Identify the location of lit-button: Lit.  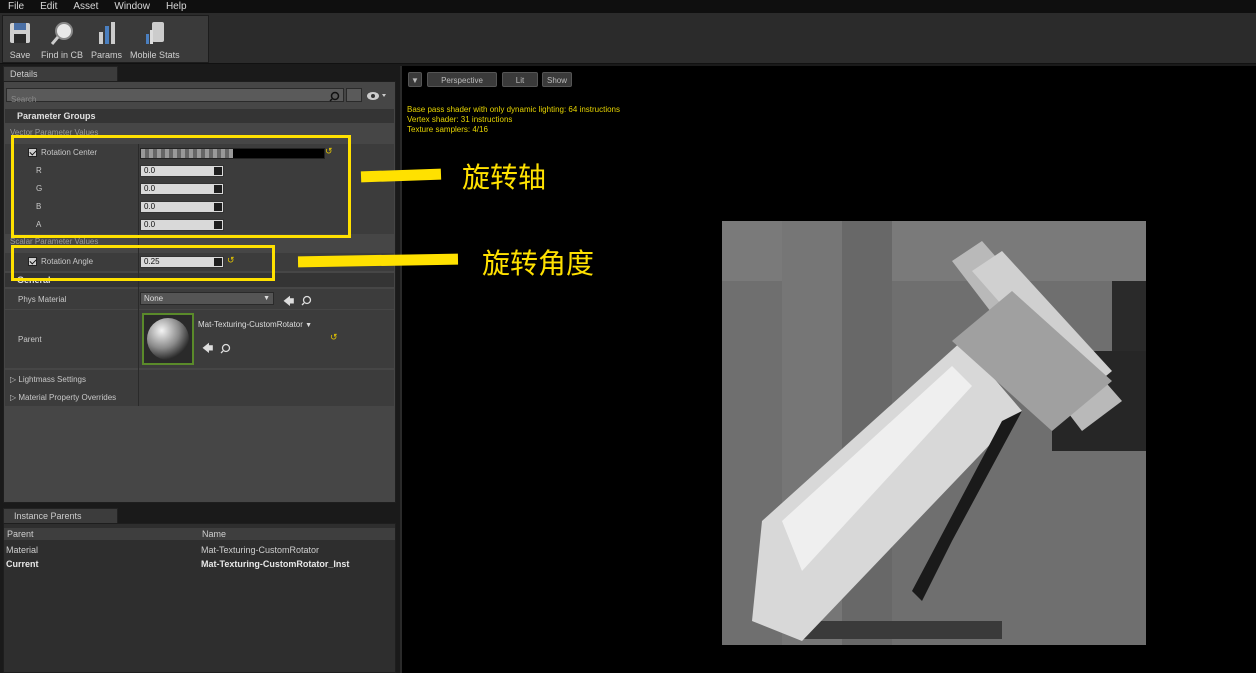
(520, 79).